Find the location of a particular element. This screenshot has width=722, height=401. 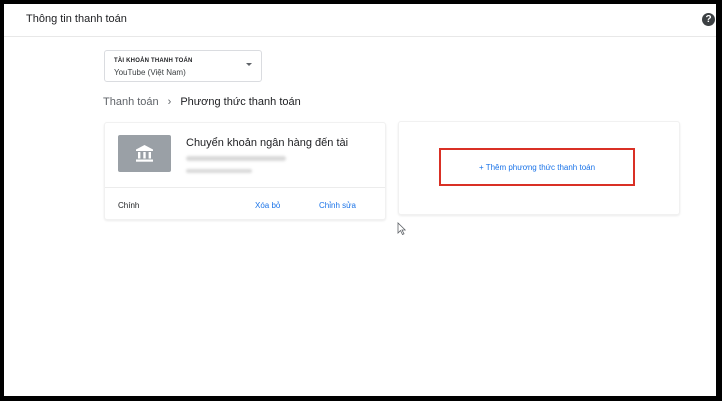

billing-account-caption: TÀI KHOẢN THANH TOÁN is located at coordinates (153, 61).